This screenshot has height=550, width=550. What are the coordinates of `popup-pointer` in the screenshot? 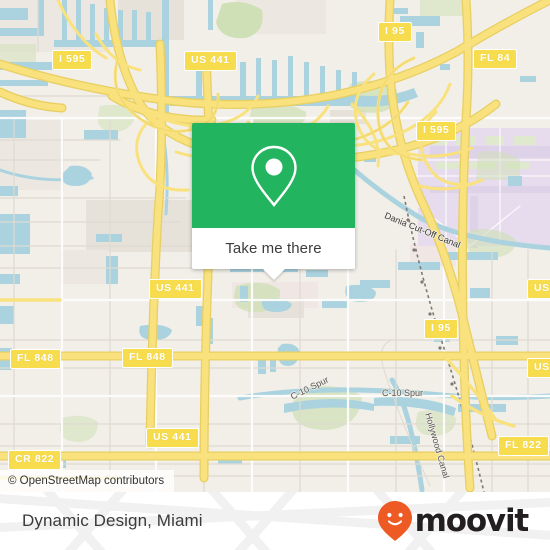 It's located at (273, 274).